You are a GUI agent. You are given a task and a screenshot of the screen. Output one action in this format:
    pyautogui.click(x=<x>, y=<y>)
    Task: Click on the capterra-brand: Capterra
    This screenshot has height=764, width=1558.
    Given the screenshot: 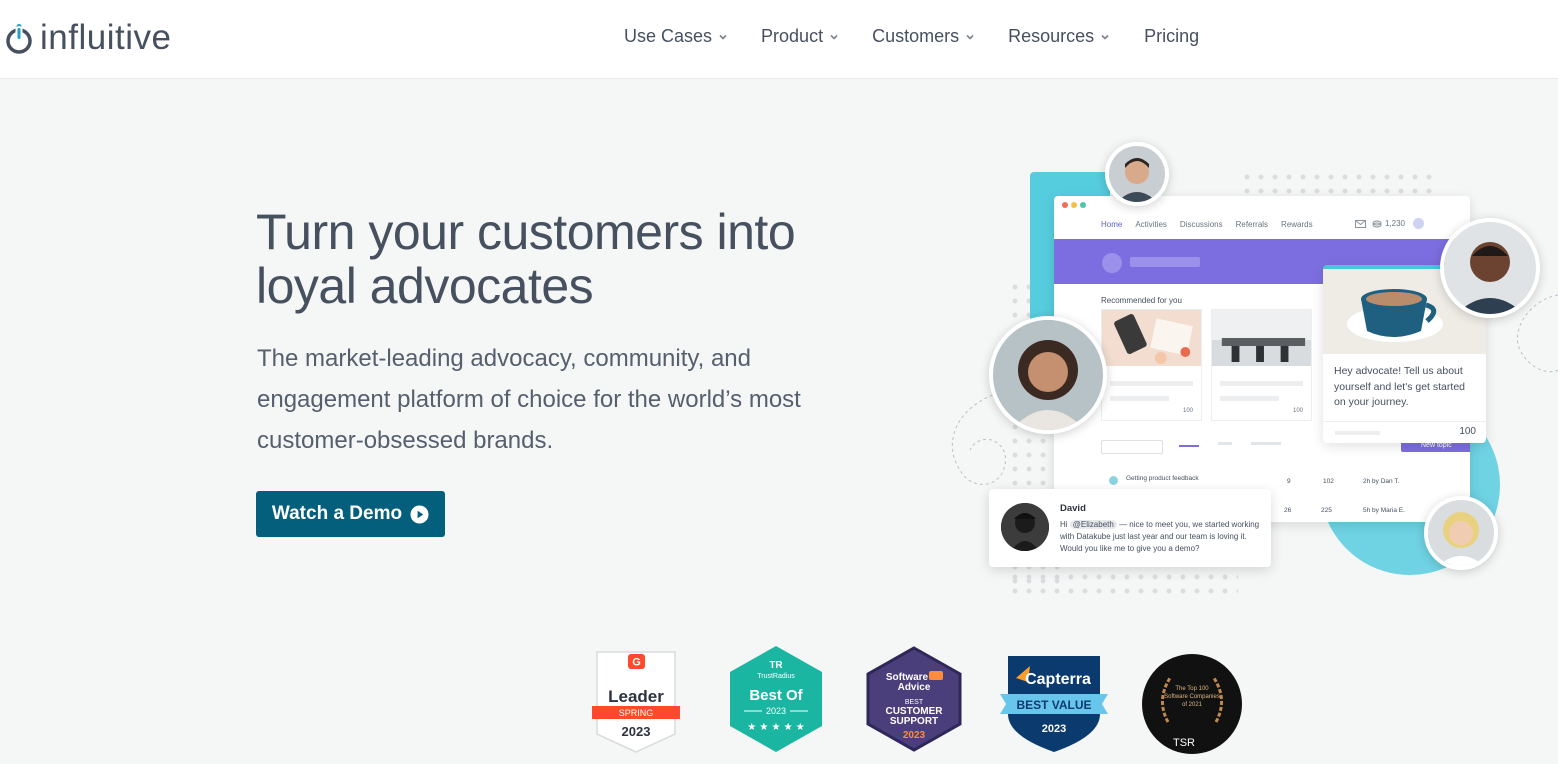 What is the action you would take?
    pyautogui.click(x=1058, y=679)
    